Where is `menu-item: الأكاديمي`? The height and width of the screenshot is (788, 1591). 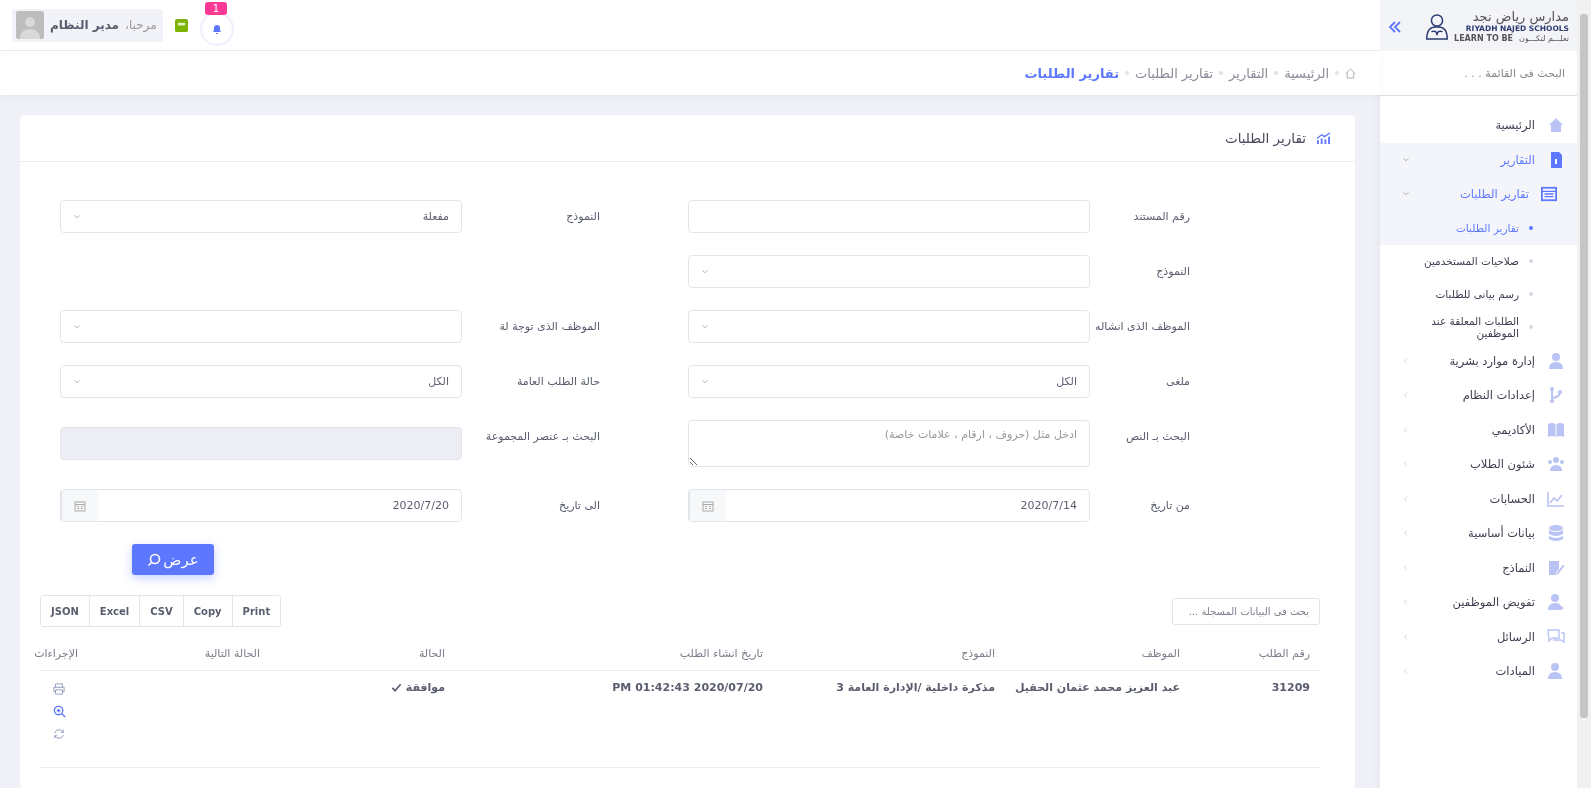 menu-item: الأكاديمي is located at coordinates (1478, 429).